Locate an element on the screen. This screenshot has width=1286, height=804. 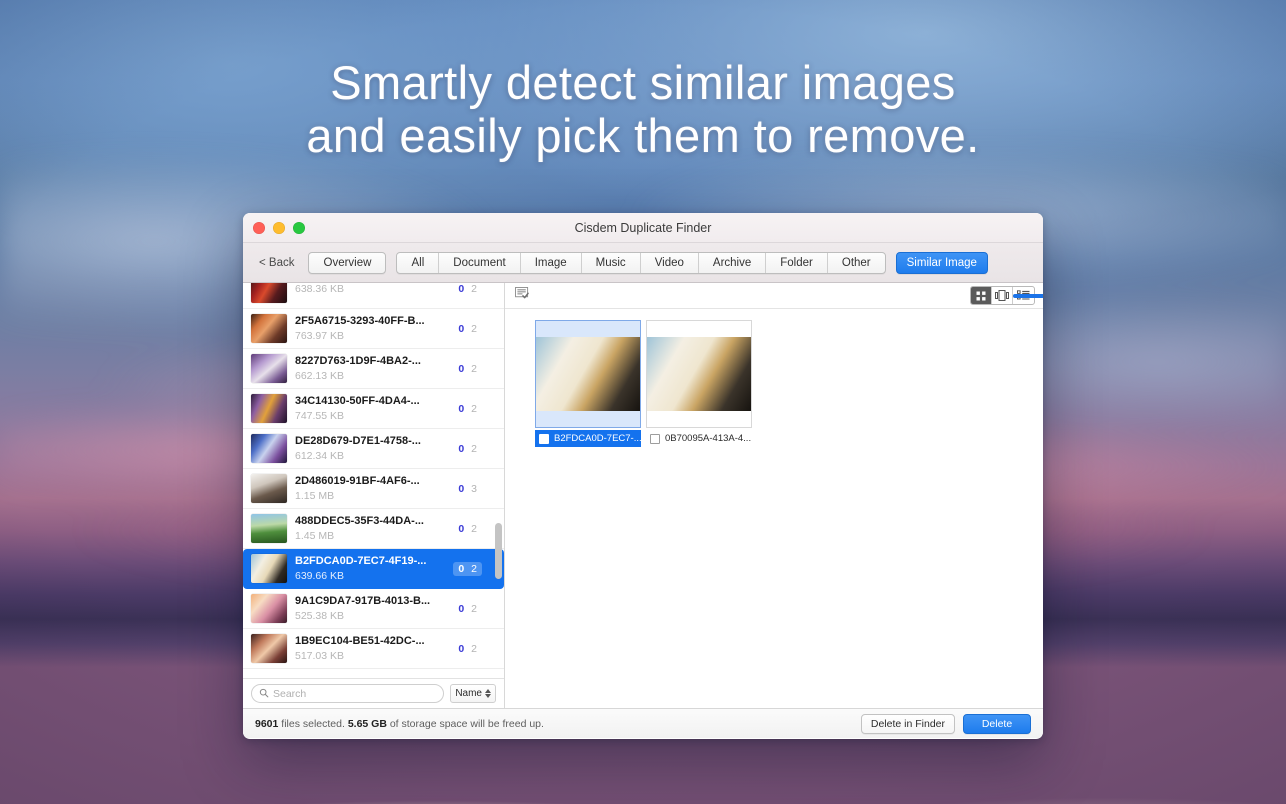
list-scrollbar-thumb is located at coordinates (498, 551).